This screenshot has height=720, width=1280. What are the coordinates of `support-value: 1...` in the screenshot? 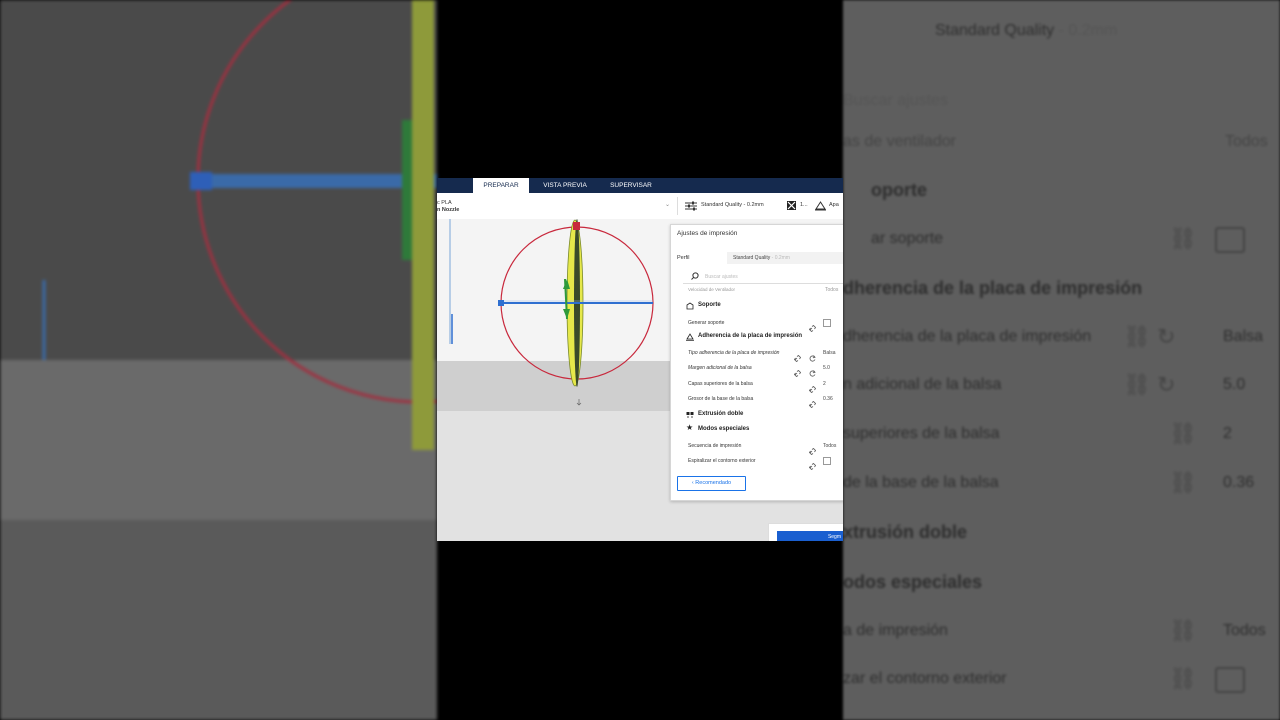 It's located at (804, 205).